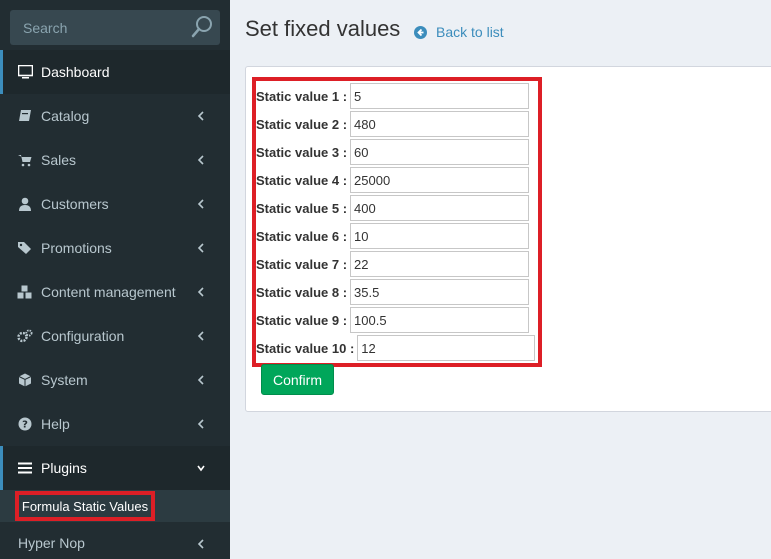 This screenshot has width=771, height=559. Describe the element at coordinates (115, 204) in the screenshot. I see `sidebar-item-customers: Customers` at that location.